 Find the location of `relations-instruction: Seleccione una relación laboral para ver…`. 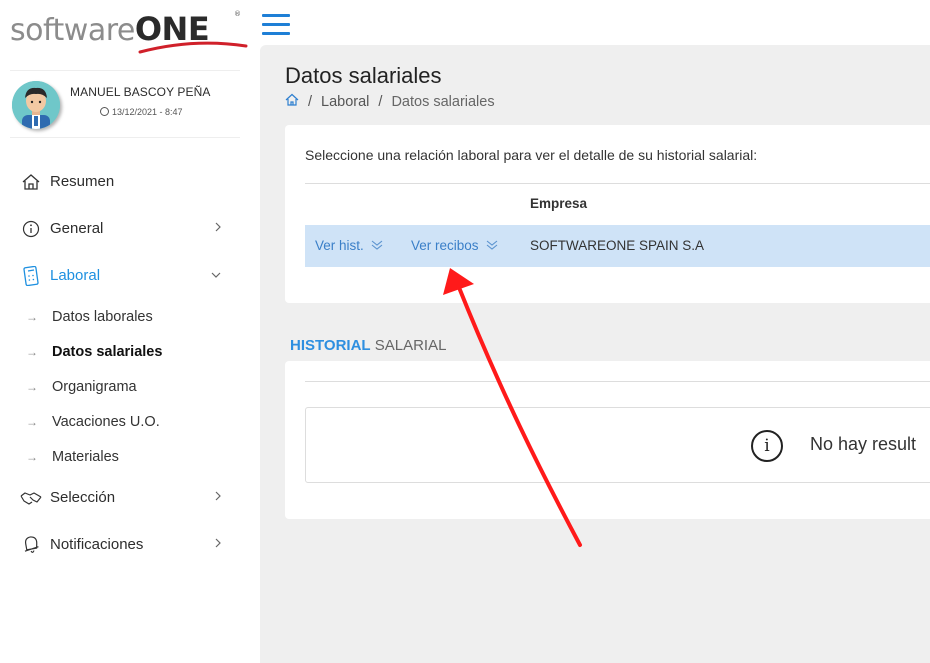

relations-instruction: Seleccione una relación laboral para ver… is located at coordinates (531, 155).